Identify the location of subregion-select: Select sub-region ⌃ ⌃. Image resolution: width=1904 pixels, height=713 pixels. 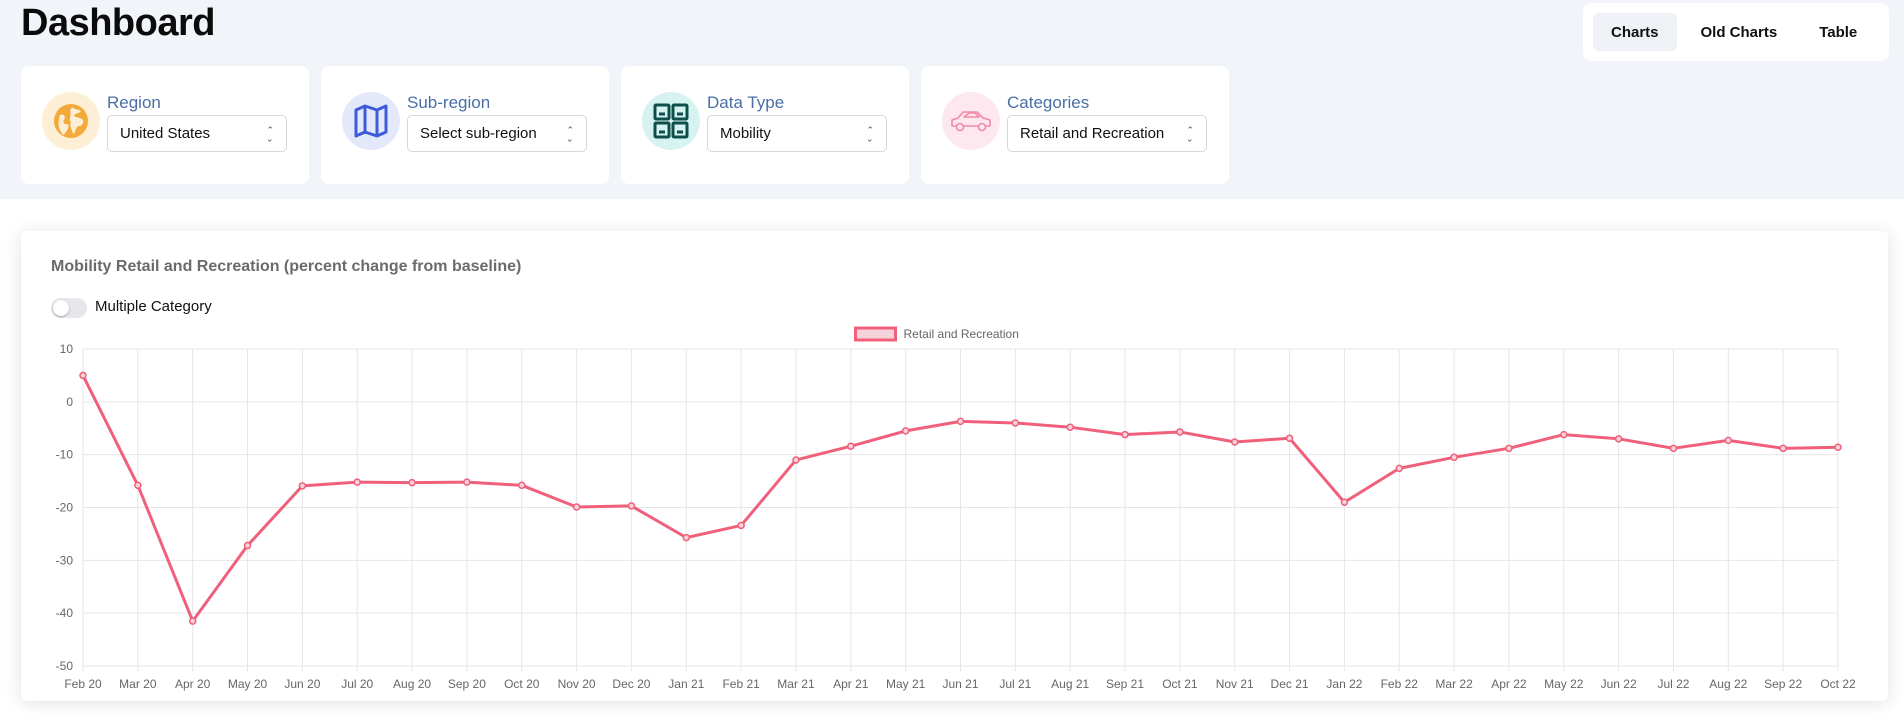
(497, 133).